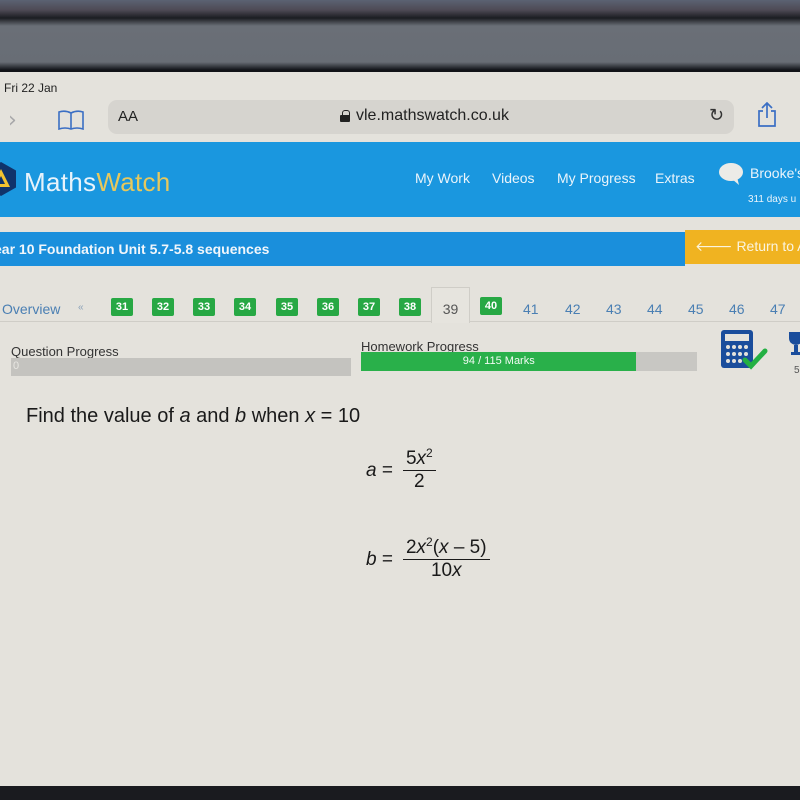  Describe the element at coordinates (342, 249) in the screenshot. I see `assignment-bar: ear 10 Foundation Unit 5.7-5.8 sequences` at that location.